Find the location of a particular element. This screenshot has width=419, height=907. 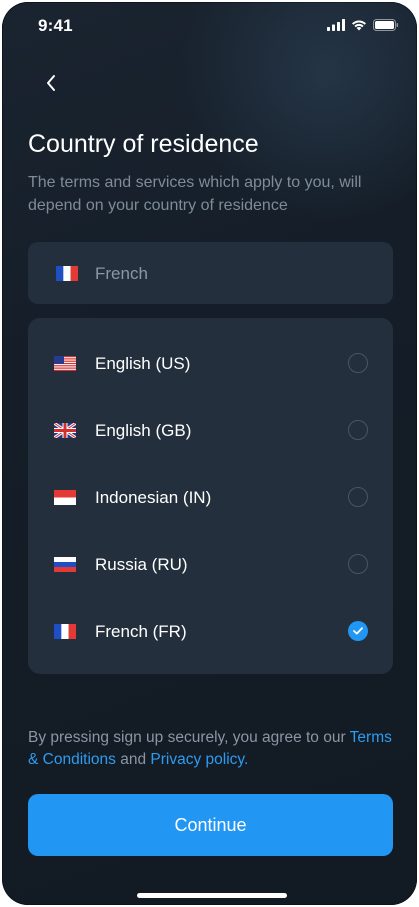

search-value: French is located at coordinates (121, 273).